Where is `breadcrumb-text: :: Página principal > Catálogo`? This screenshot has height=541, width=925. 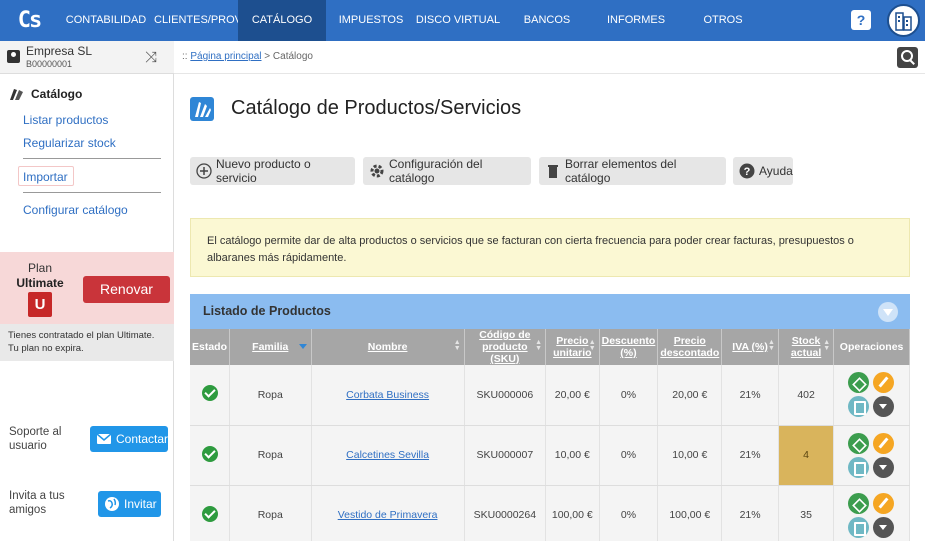
breadcrumb-text: :: Página principal > Catálogo is located at coordinates (247, 56).